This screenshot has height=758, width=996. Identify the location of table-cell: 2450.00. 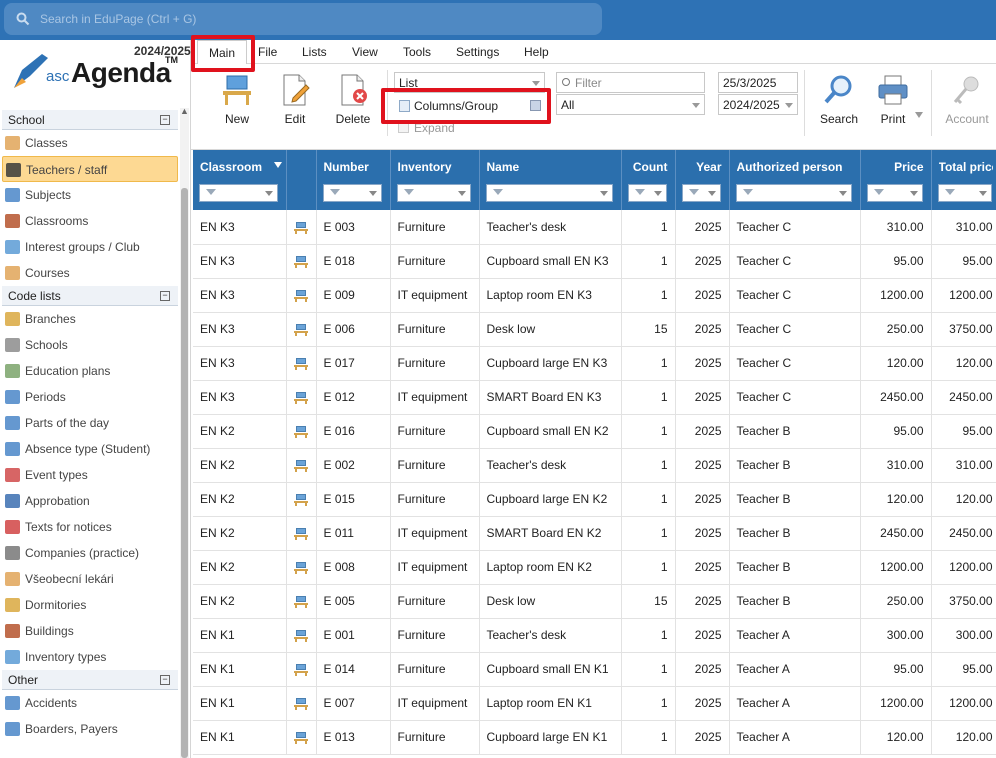
(963, 533).